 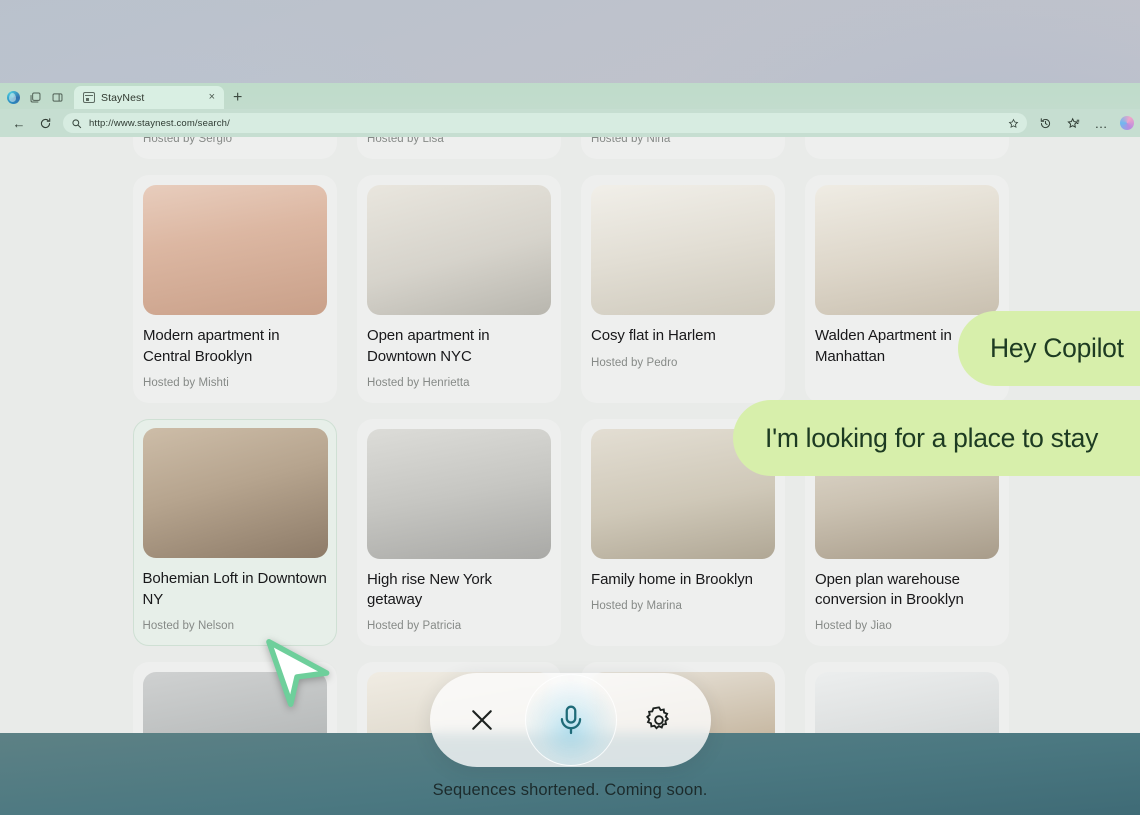 What do you see at coordinates (188, 141) in the screenshot?
I see `listing-host: Hosted by Sergio` at bounding box center [188, 141].